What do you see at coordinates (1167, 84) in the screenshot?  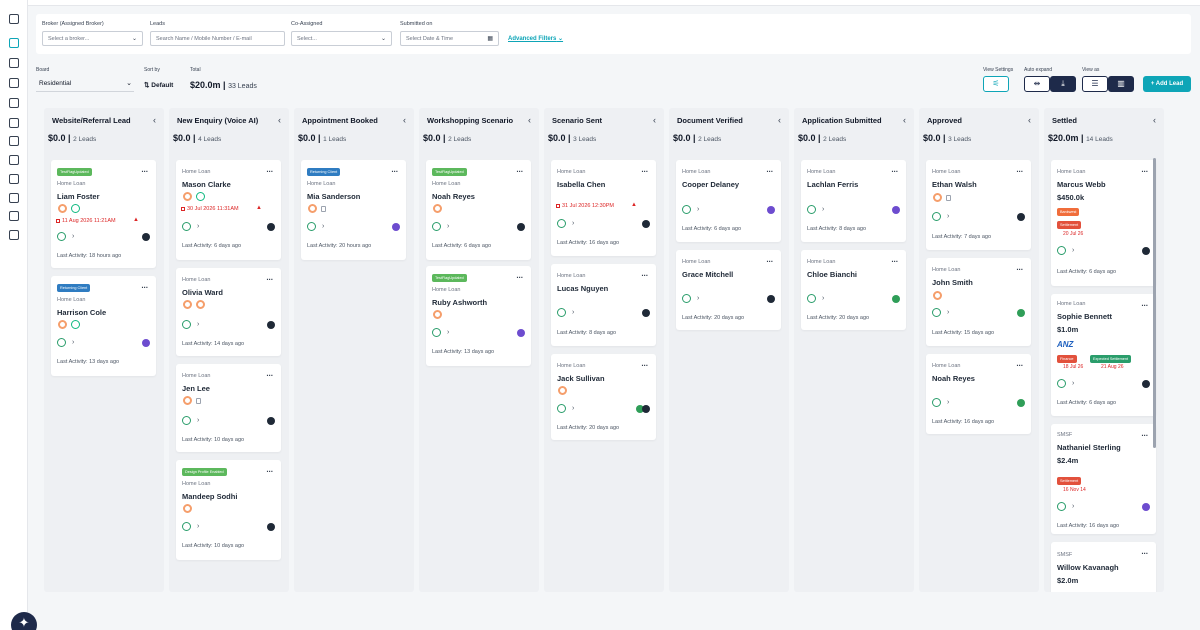 I see `add-lead-button: + Add Lead` at bounding box center [1167, 84].